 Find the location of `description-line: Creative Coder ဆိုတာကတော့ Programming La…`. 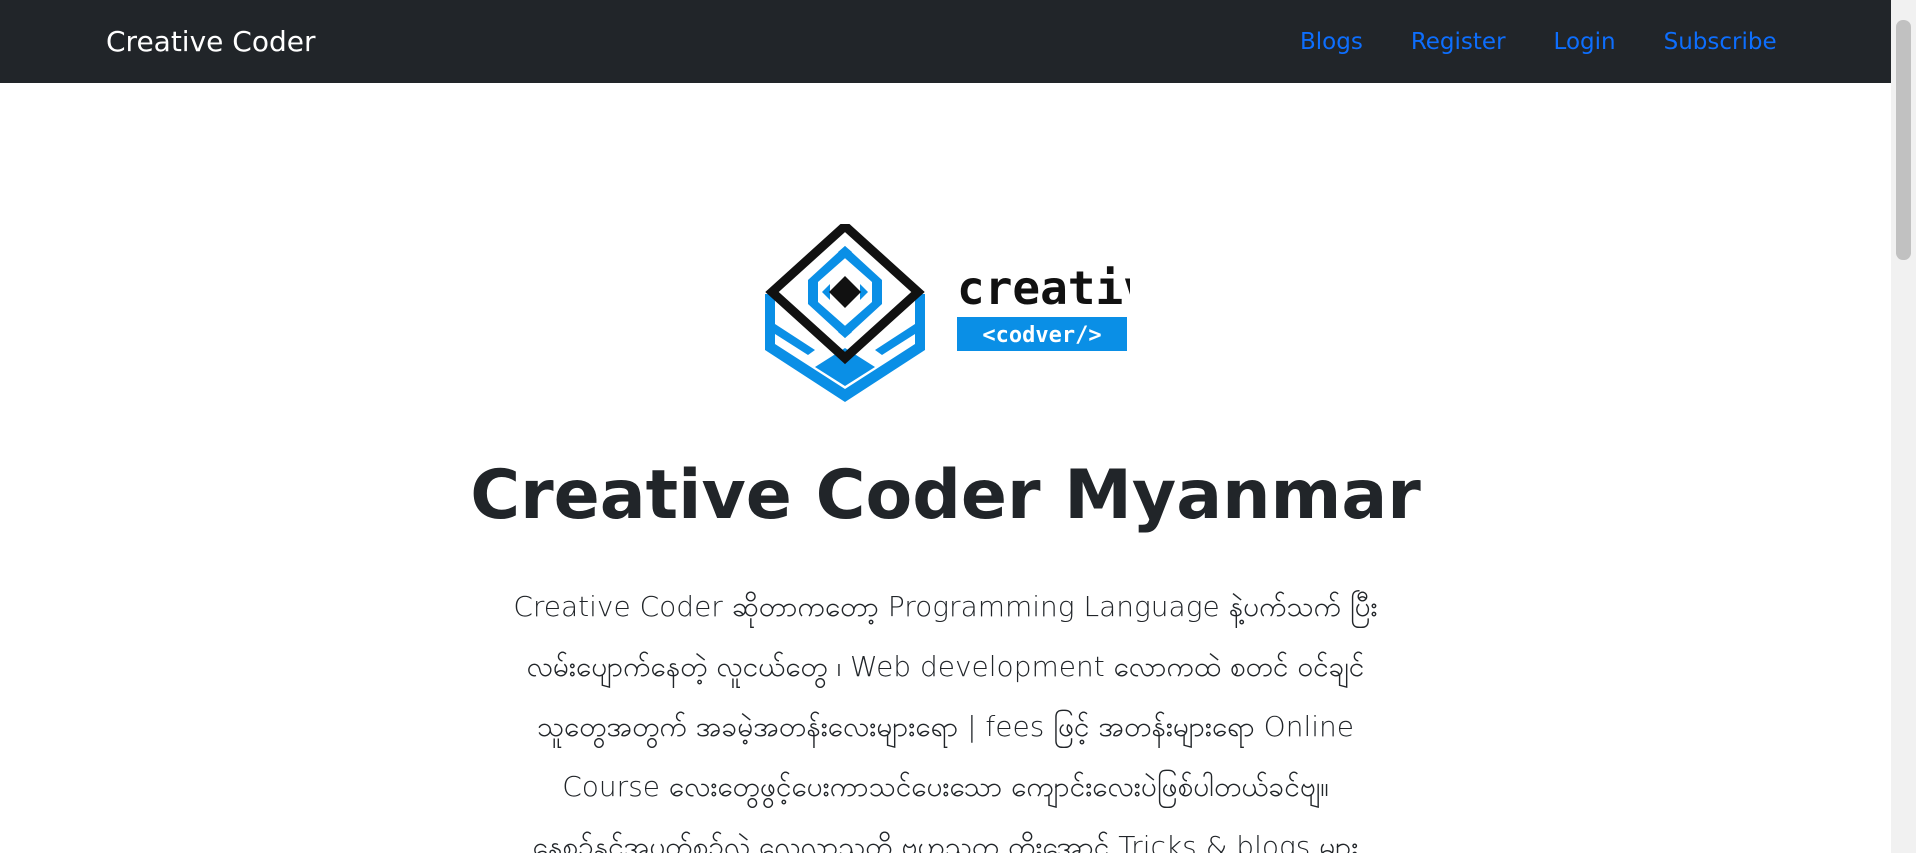

description-line: Creative Coder ဆိုတာကတော့ Programming La… is located at coordinates (945, 606).